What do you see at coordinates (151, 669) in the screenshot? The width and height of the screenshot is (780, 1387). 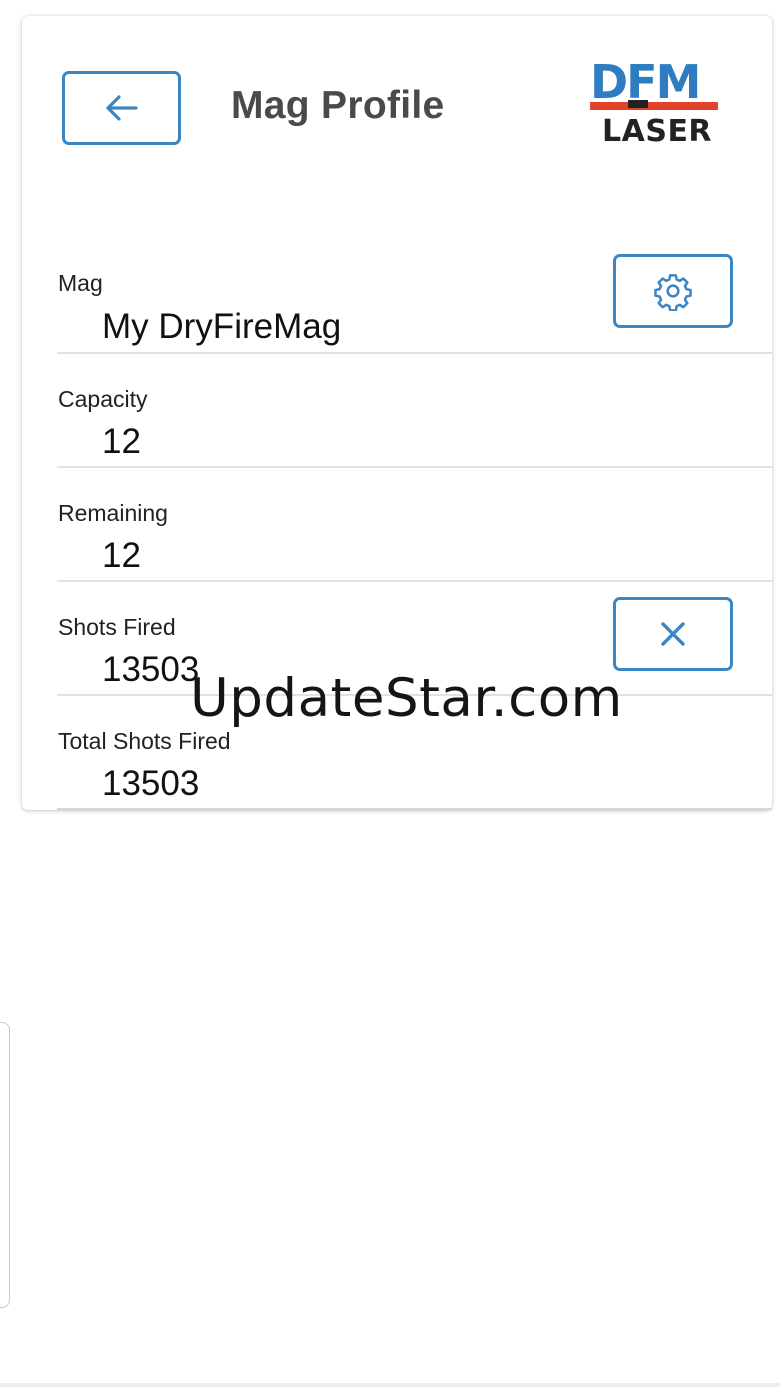 I see `shots-fired-value: 13503` at bounding box center [151, 669].